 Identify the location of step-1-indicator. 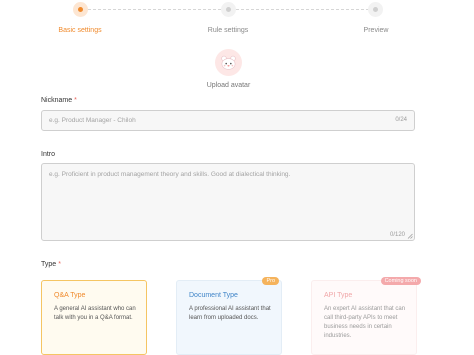
(80, 9).